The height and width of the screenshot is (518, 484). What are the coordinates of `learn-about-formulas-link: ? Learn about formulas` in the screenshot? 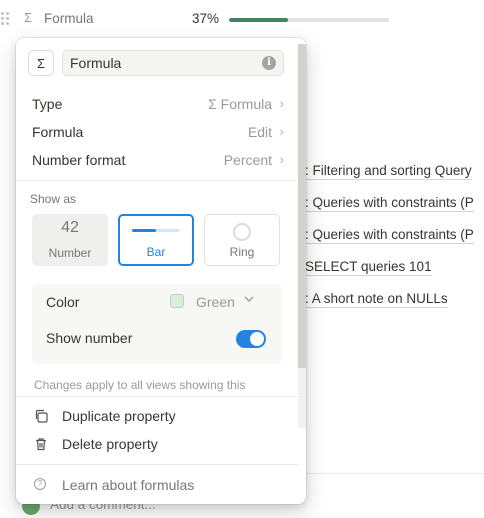 It's located at (157, 485).